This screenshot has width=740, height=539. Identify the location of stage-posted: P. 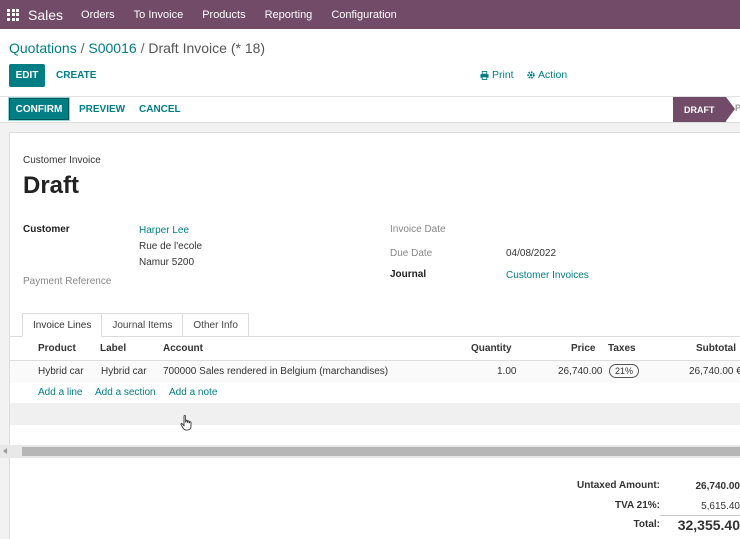
(737, 108).